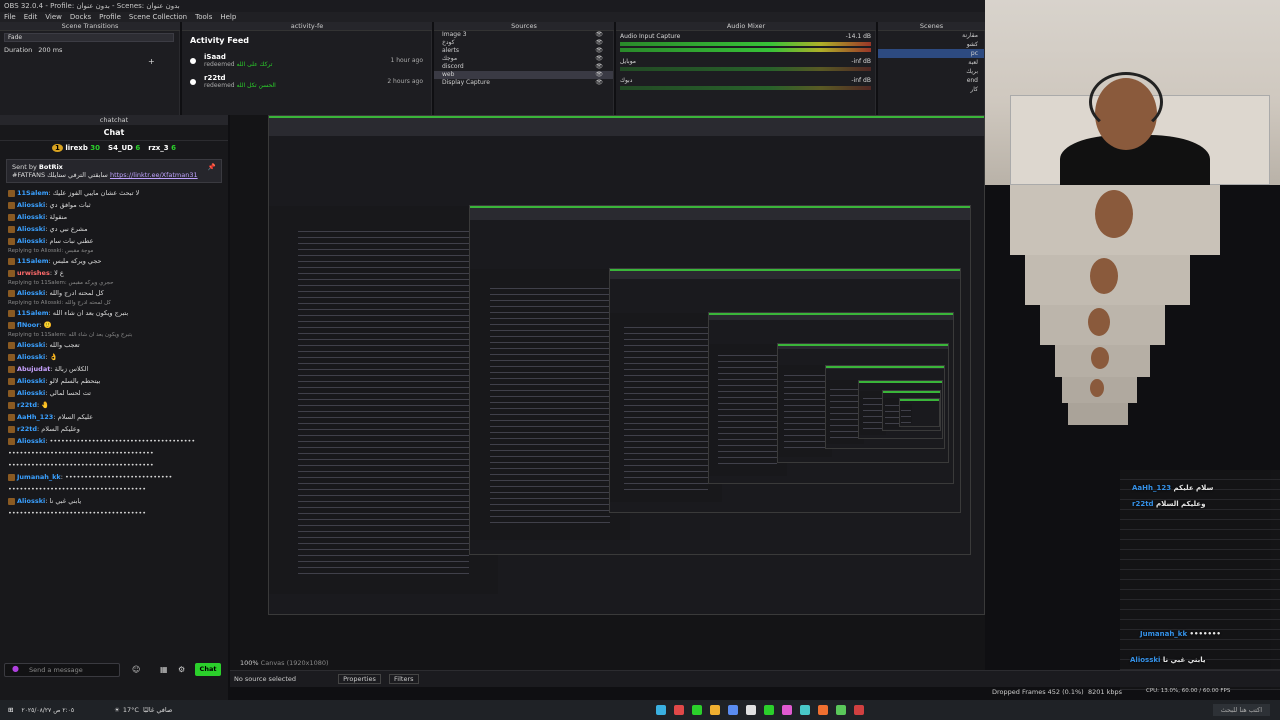 This screenshot has width=1280, height=720. Describe the element at coordinates (10, 710) in the screenshot. I see `start-icon: ⊞` at that location.